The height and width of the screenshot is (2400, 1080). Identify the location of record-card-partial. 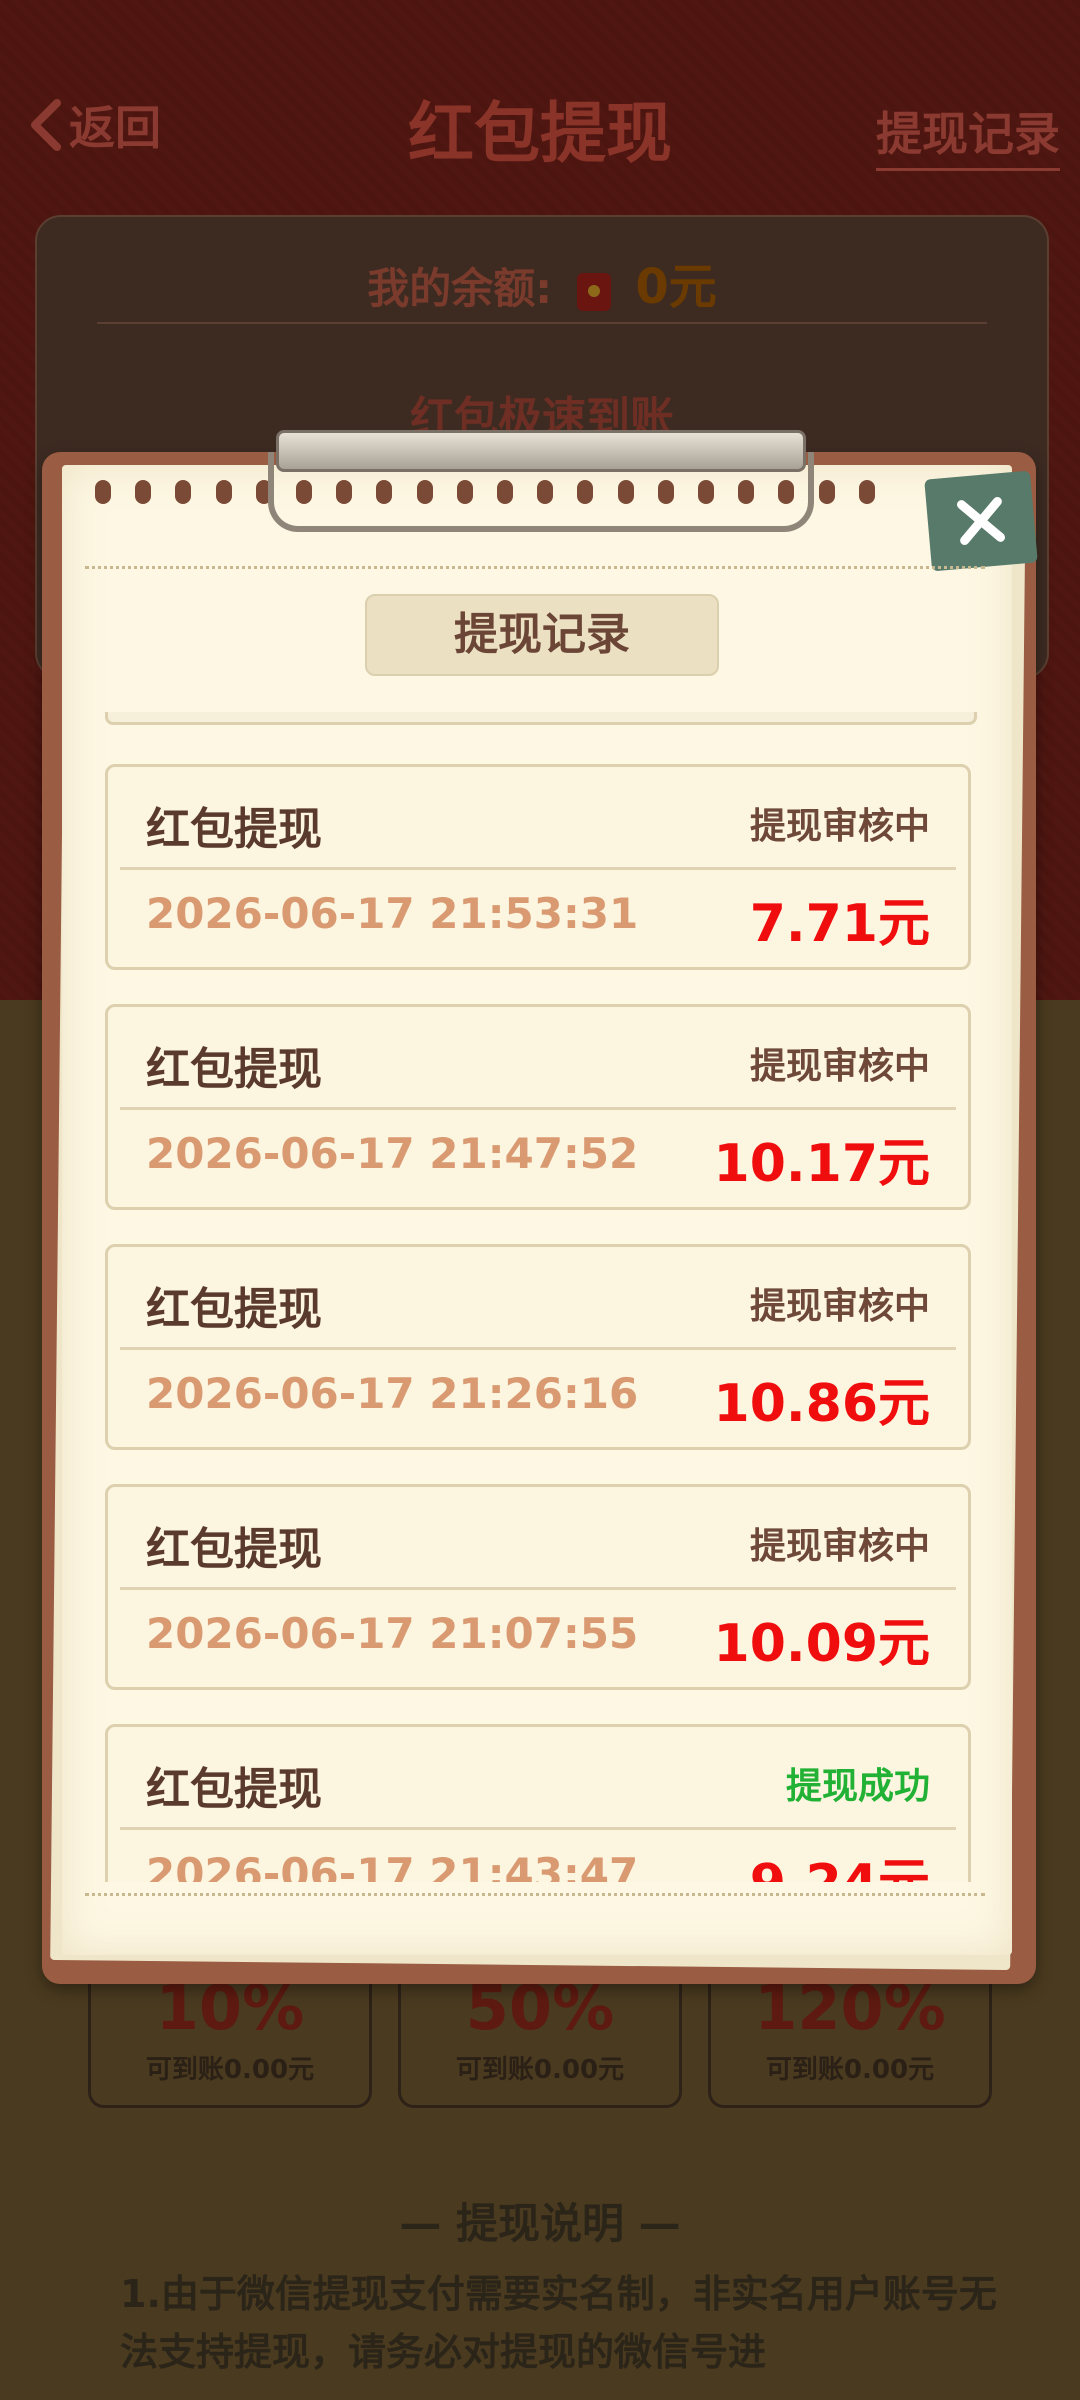
(541, 718).